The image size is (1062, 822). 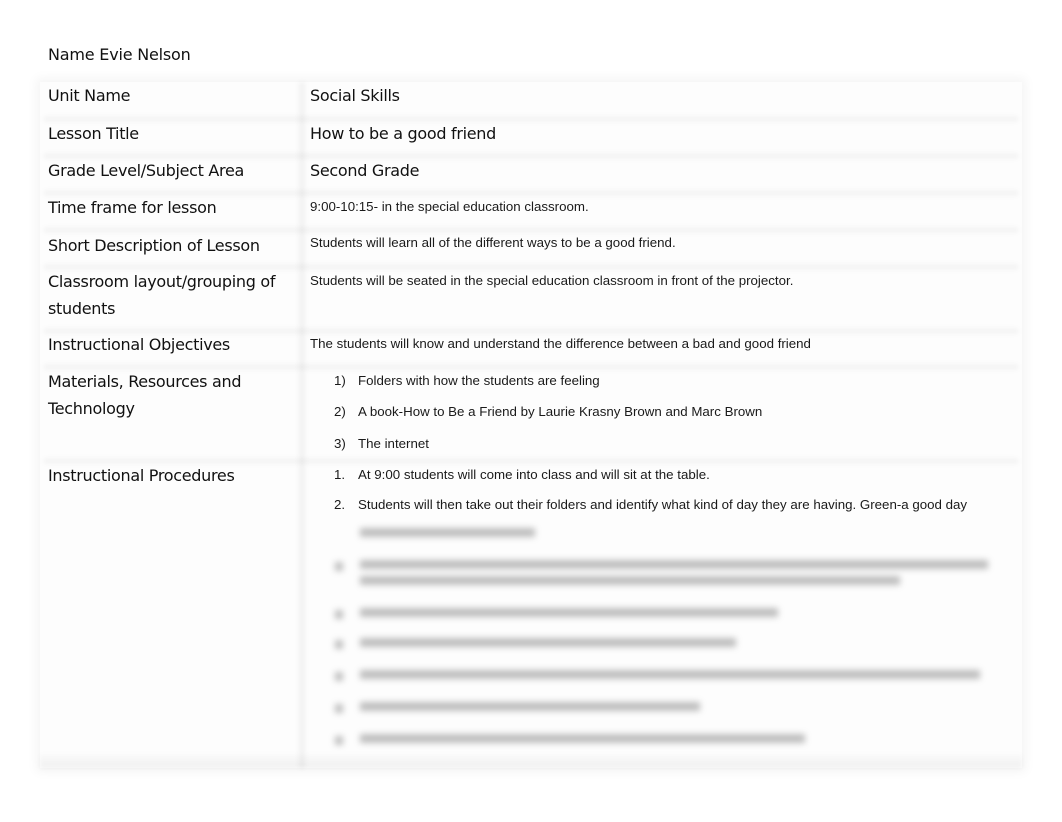 I want to click on list-number: 3), so click(x=340, y=443).